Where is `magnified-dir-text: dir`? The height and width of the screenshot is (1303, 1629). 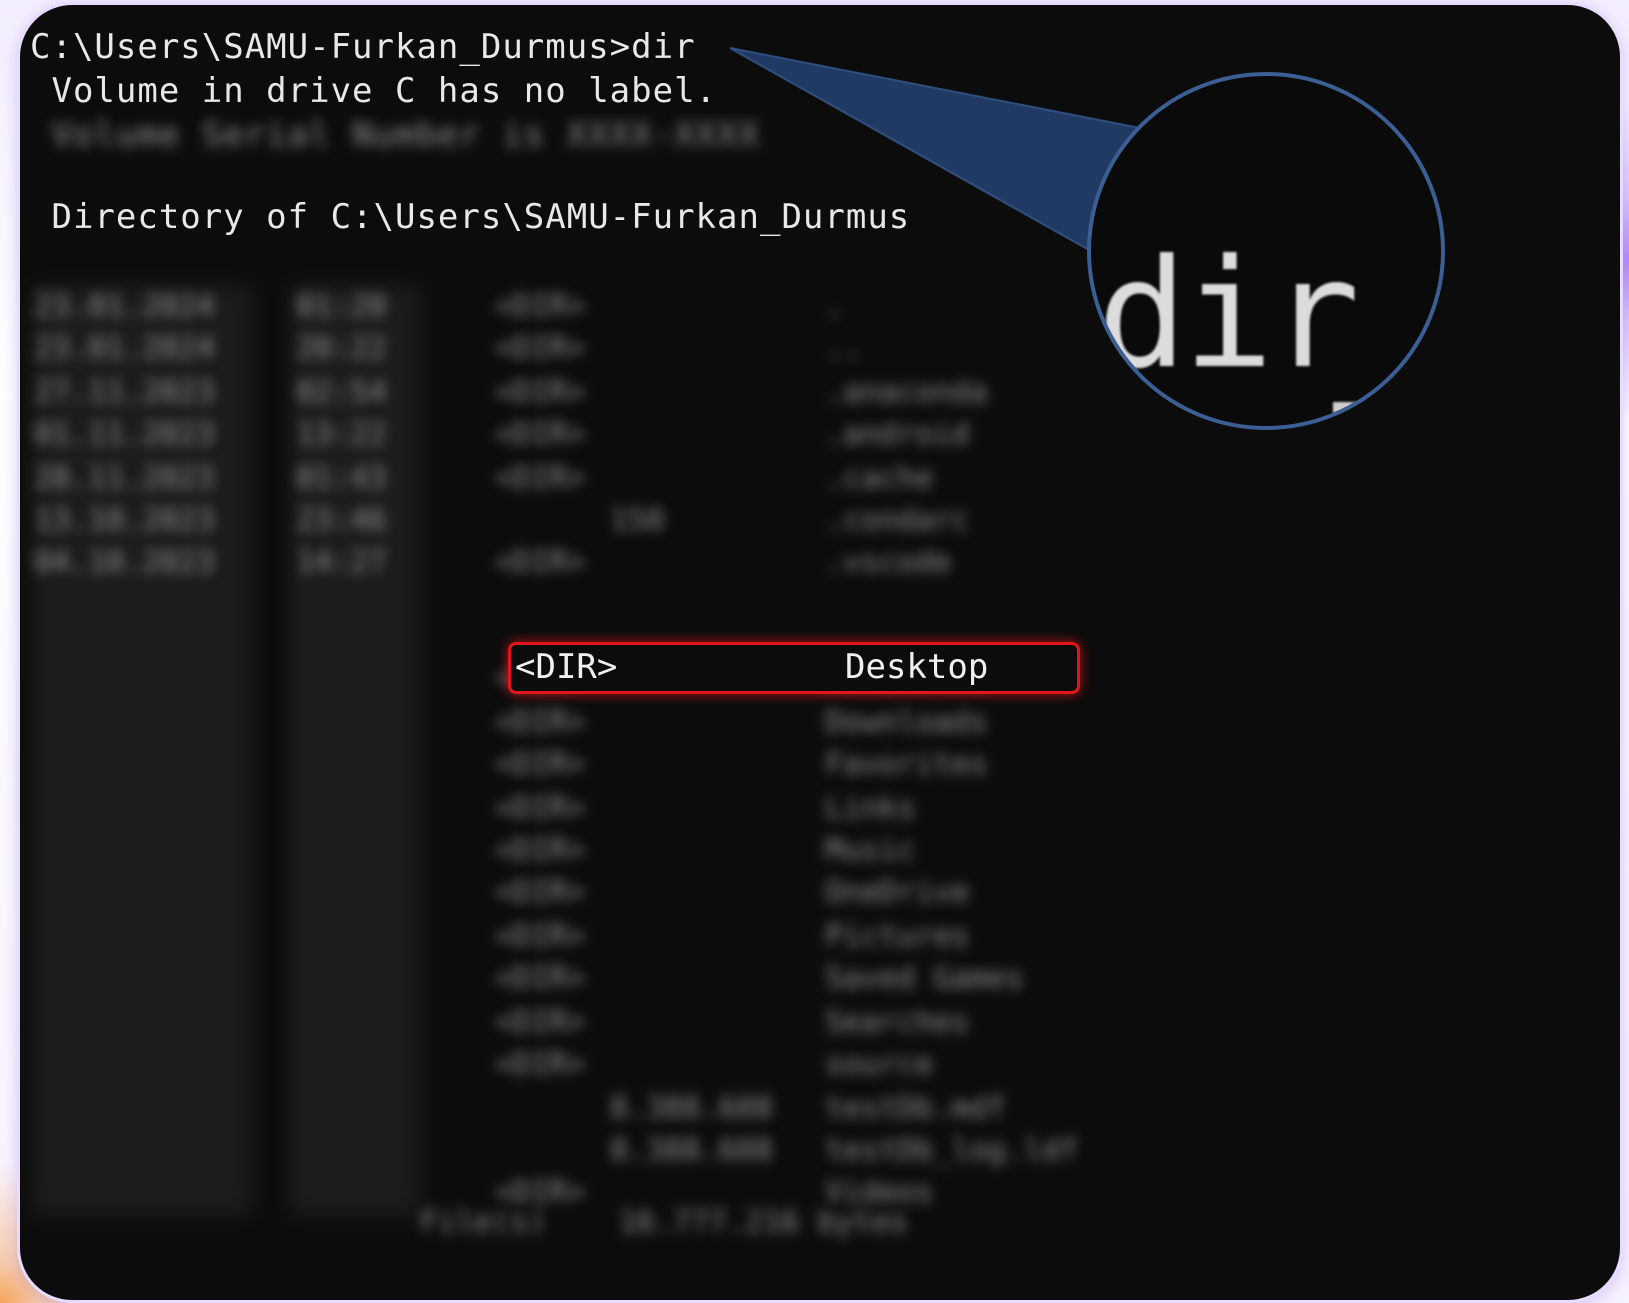
magnified-dir-text: dir is located at coordinates (1228, 315).